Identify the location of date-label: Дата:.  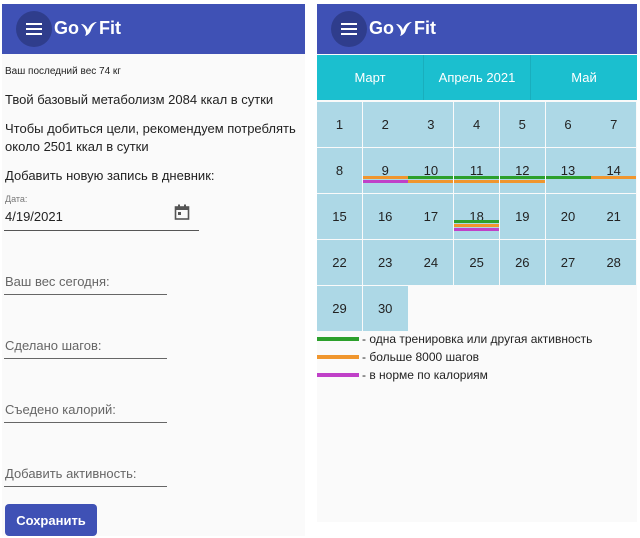
(16, 199).